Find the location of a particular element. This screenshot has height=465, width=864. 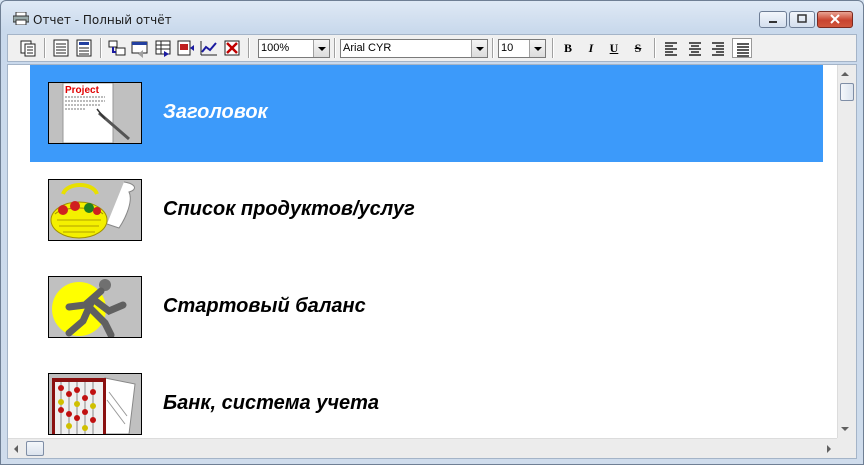

align-right-icon is located at coordinates (718, 48).